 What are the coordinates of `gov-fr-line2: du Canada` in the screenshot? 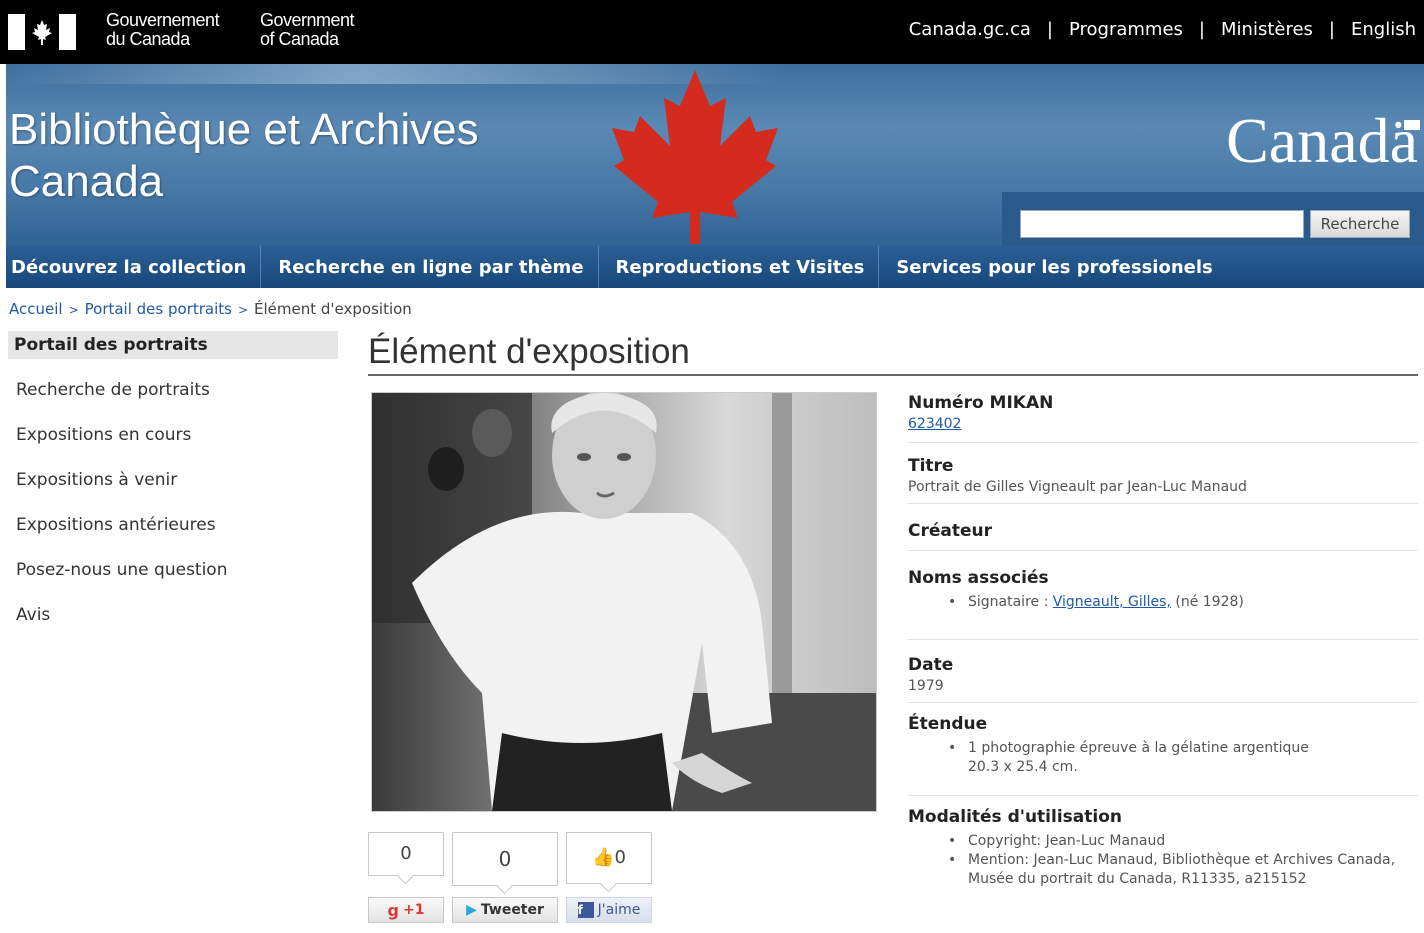 It's located at (148, 39).